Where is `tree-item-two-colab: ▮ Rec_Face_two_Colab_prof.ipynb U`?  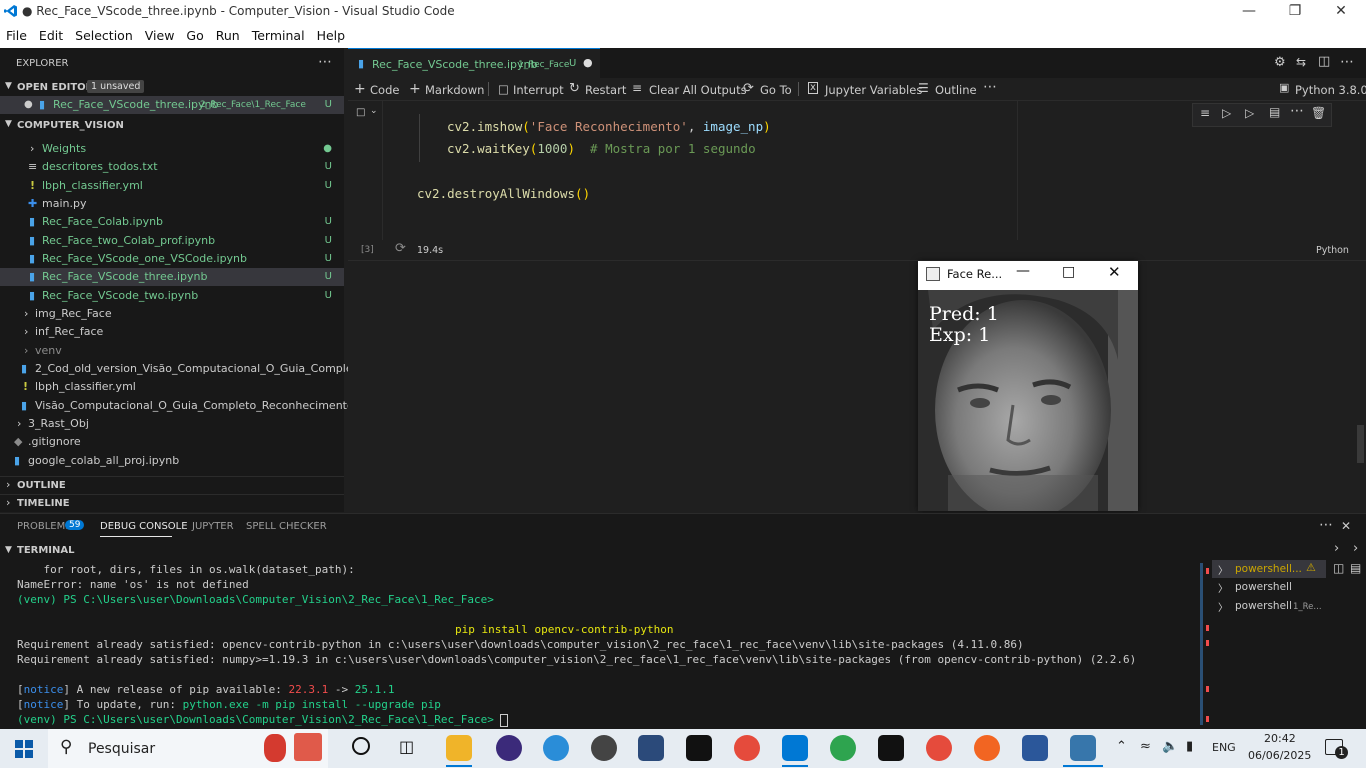
tree-item-two-colab: ▮ Rec_Face_two_Colab_prof.ipynb U is located at coordinates (172, 241).